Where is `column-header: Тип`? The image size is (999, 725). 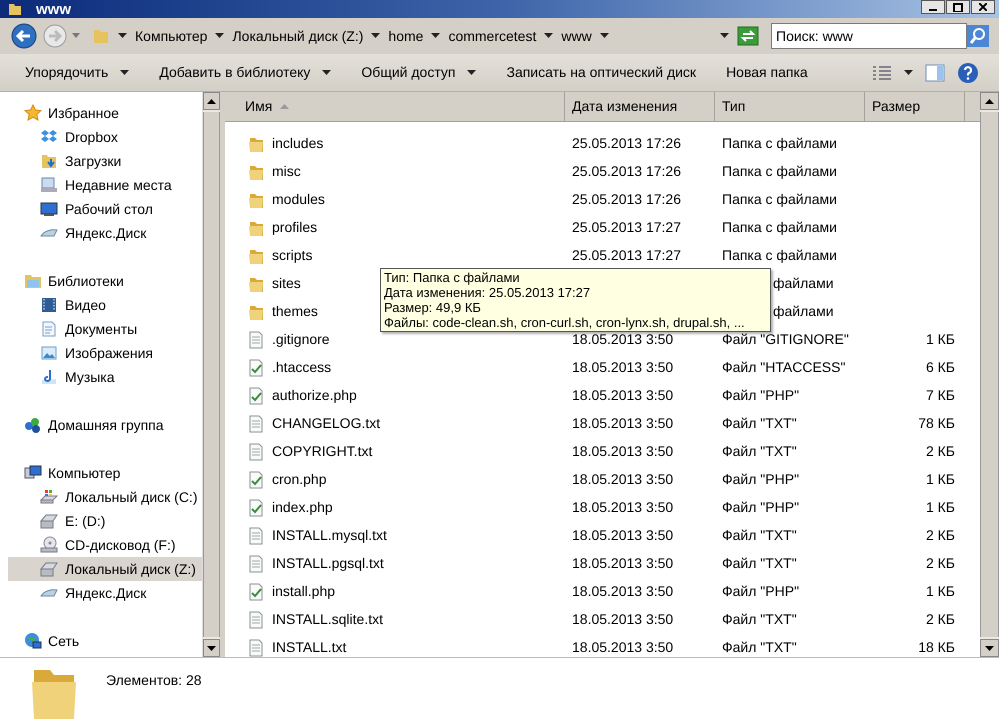 column-header: Тип is located at coordinates (790, 106).